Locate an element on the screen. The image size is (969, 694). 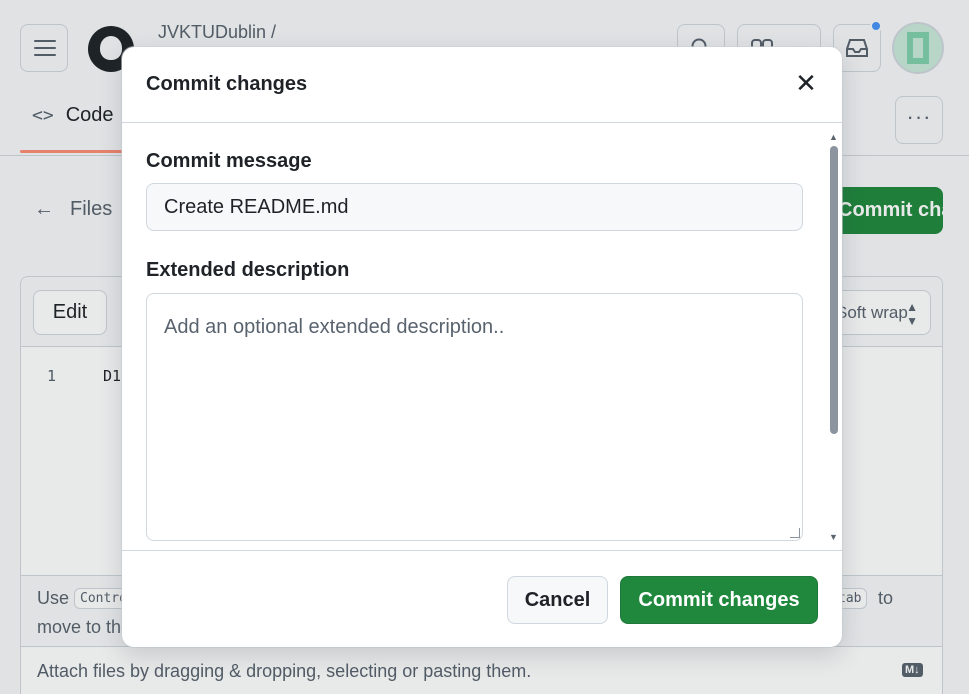
extended-description-placeholder: Add an optional extended description.. is located at coordinates (334, 327).